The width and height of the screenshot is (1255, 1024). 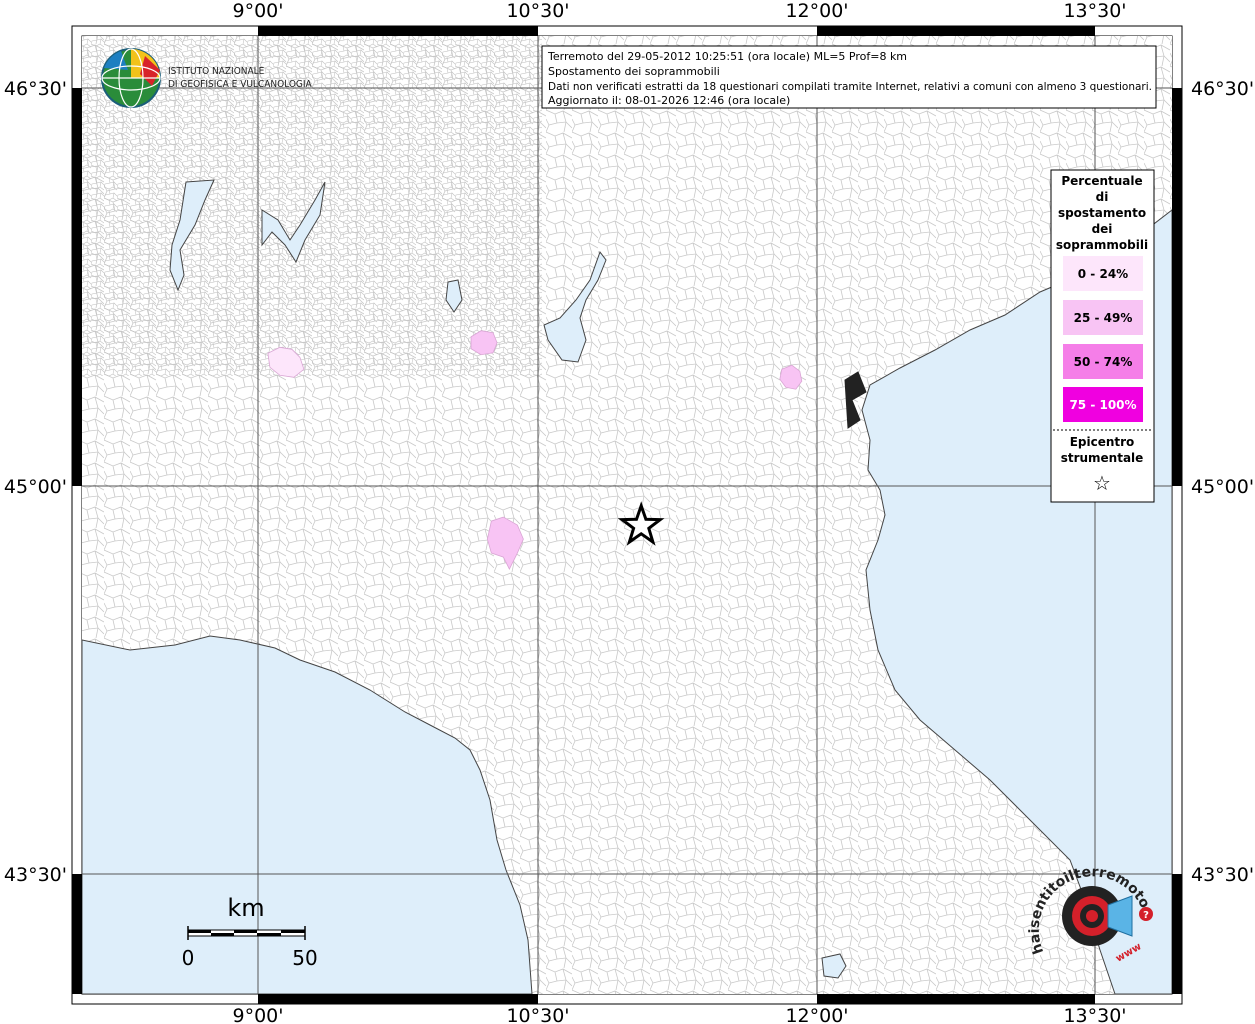 What do you see at coordinates (1102, 229) in the screenshot?
I see `legend-title-line: dei` at bounding box center [1102, 229].